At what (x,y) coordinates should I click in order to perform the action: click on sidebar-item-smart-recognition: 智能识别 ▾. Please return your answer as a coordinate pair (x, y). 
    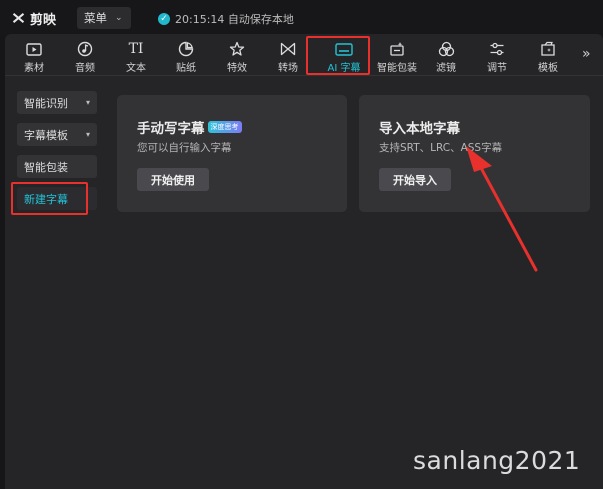
    Looking at the image, I should click on (57, 102).